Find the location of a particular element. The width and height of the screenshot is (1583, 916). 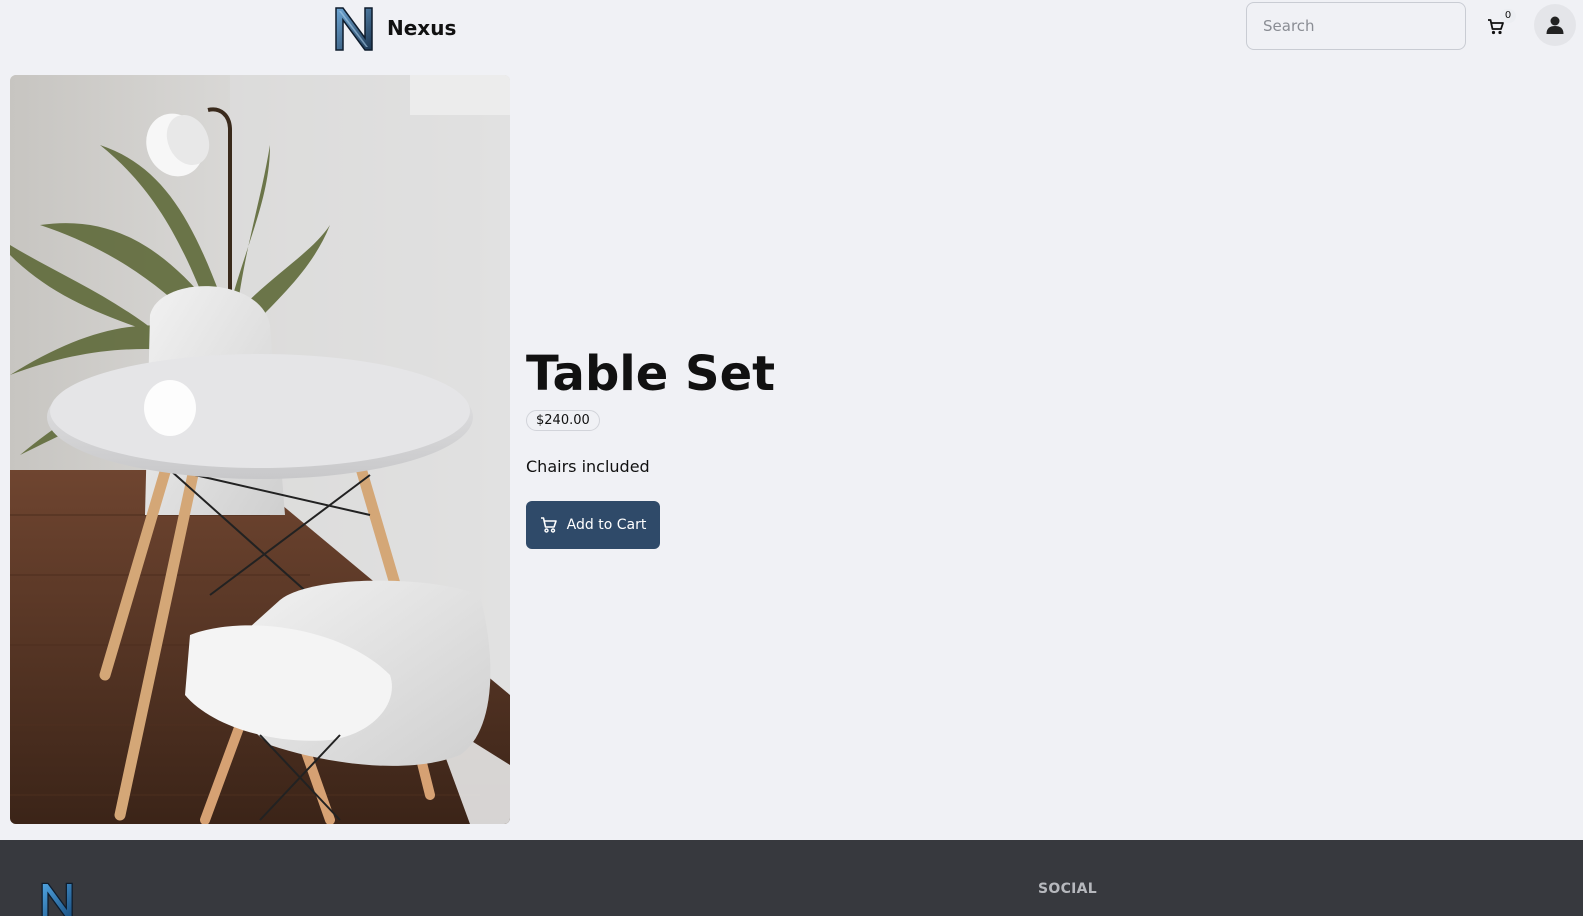

add-to-cart-label: Add to Cart is located at coordinates (606, 525).